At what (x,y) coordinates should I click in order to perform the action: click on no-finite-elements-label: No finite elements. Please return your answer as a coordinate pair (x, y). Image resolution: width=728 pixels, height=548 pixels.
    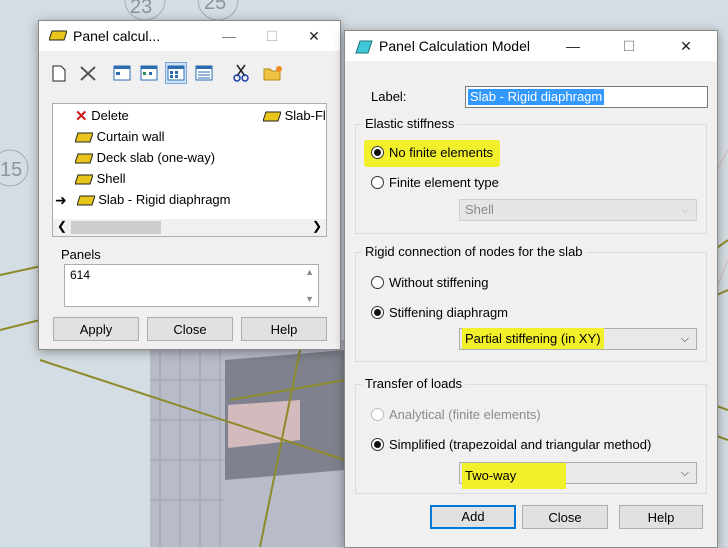
    Looking at the image, I should click on (441, 152).